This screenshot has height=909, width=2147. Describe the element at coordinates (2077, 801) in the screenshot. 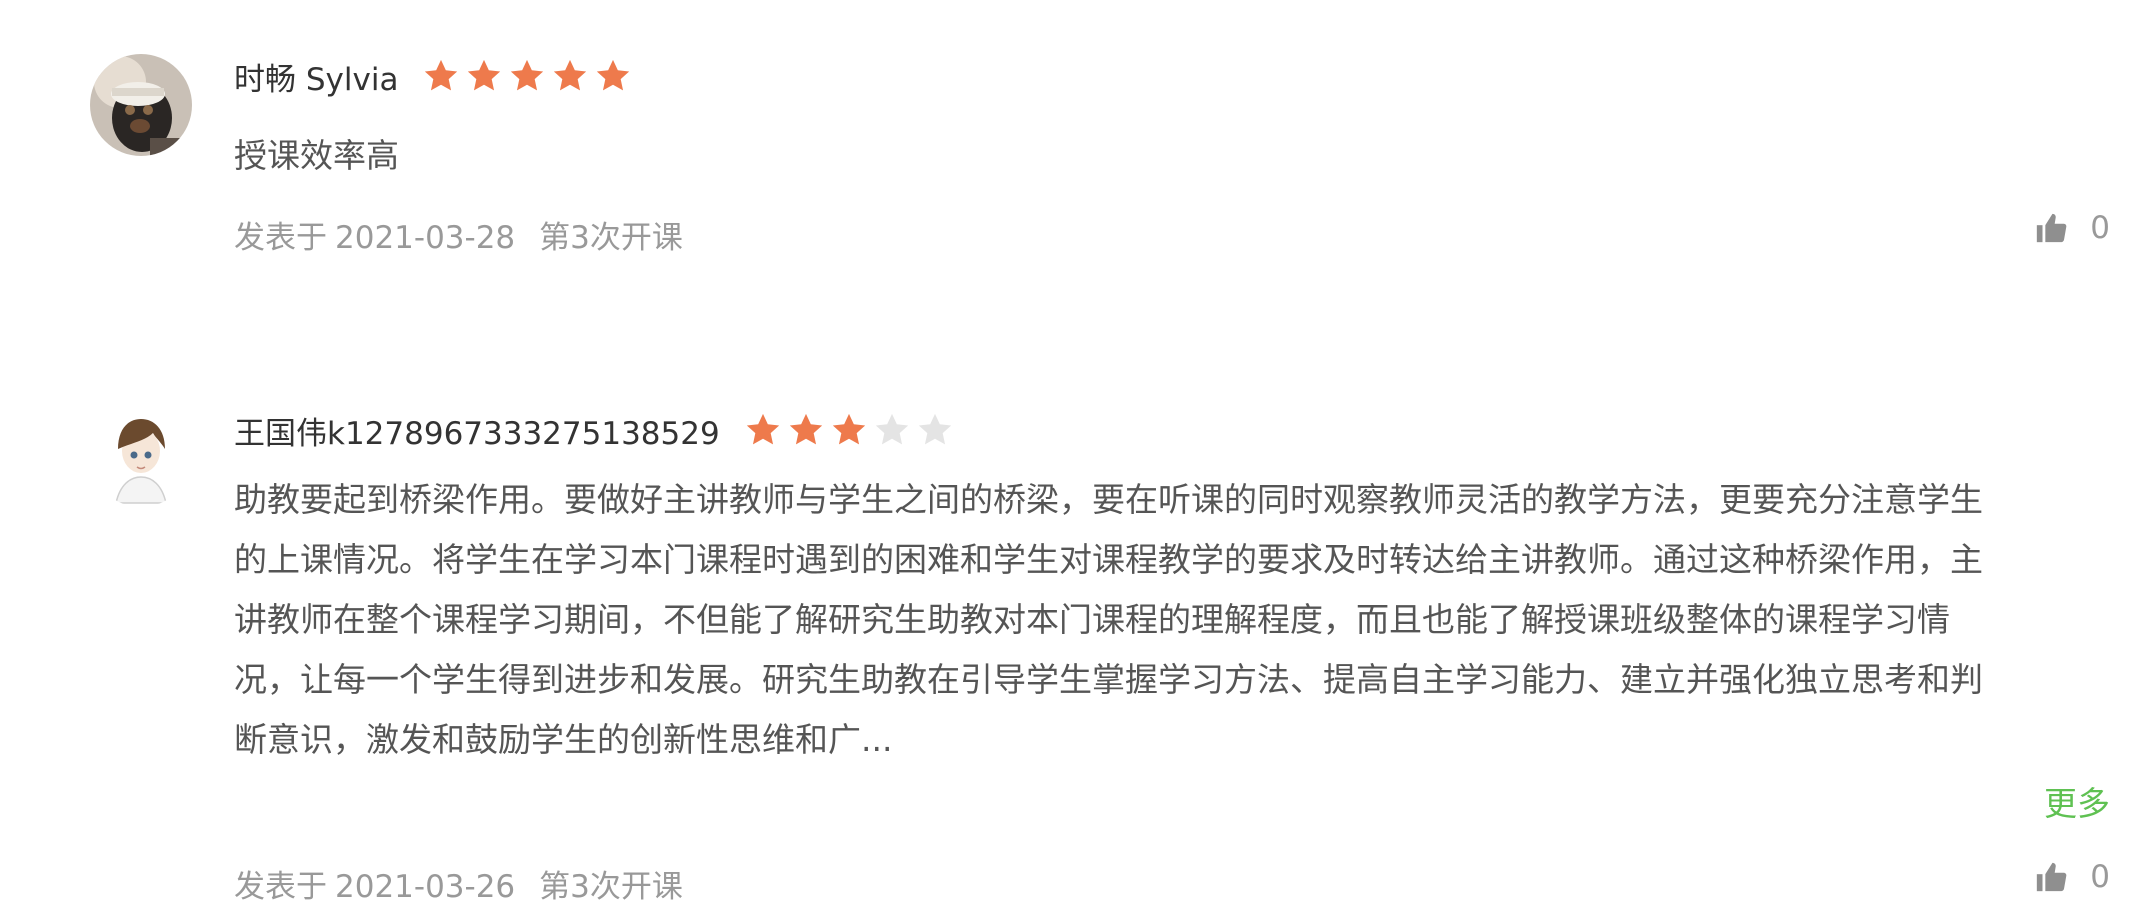

I see `more-link: 更多` at that location.